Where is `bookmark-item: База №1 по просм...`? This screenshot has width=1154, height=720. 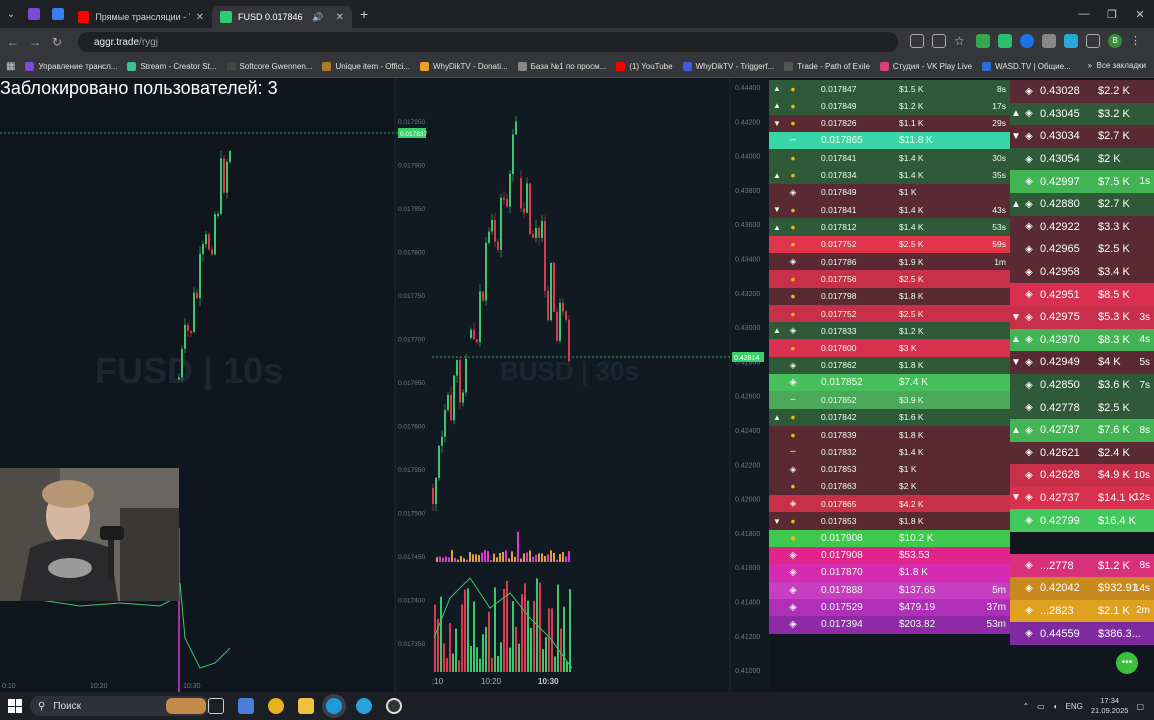 bookmark-item: База №1 по просм... is located at coordinates (561, 66).